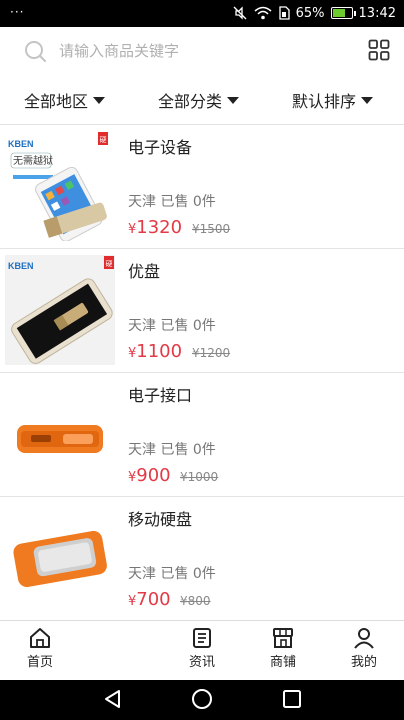 This screenshot has height=720, width=404. Describe the element at coordinates (17, 12) in the screenshot. I see `notification-dots: ···` at that location.